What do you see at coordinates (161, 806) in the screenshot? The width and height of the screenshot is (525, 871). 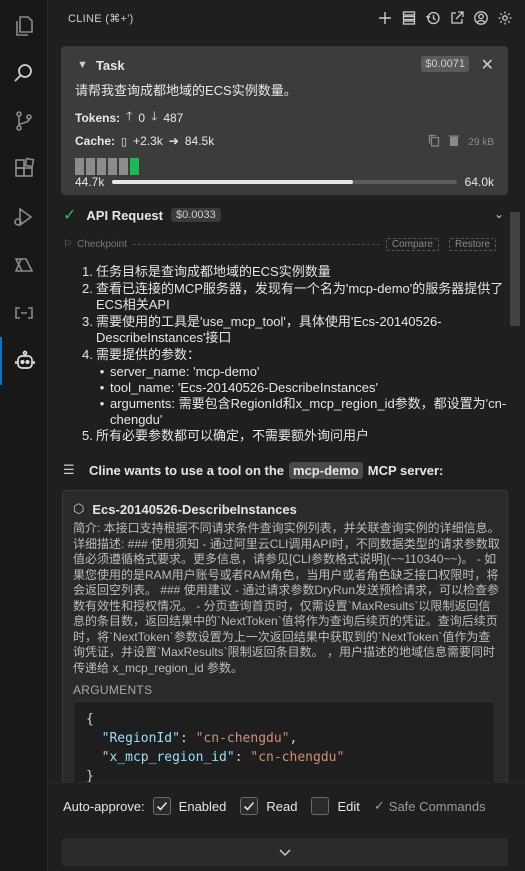 I see `checkbox-enabled` at bounding box center [161, 806].